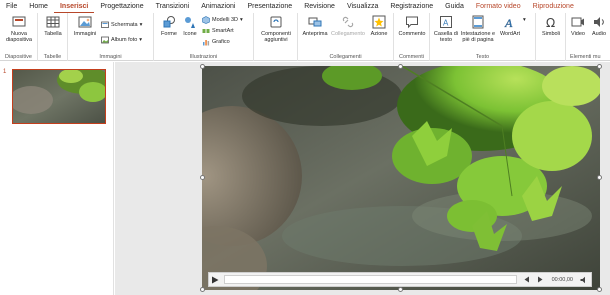 The image size is (610, 295). Describe the element at coordinates (551, 34) in the screenshot. I see `symbols-label: Simboli` at that location.